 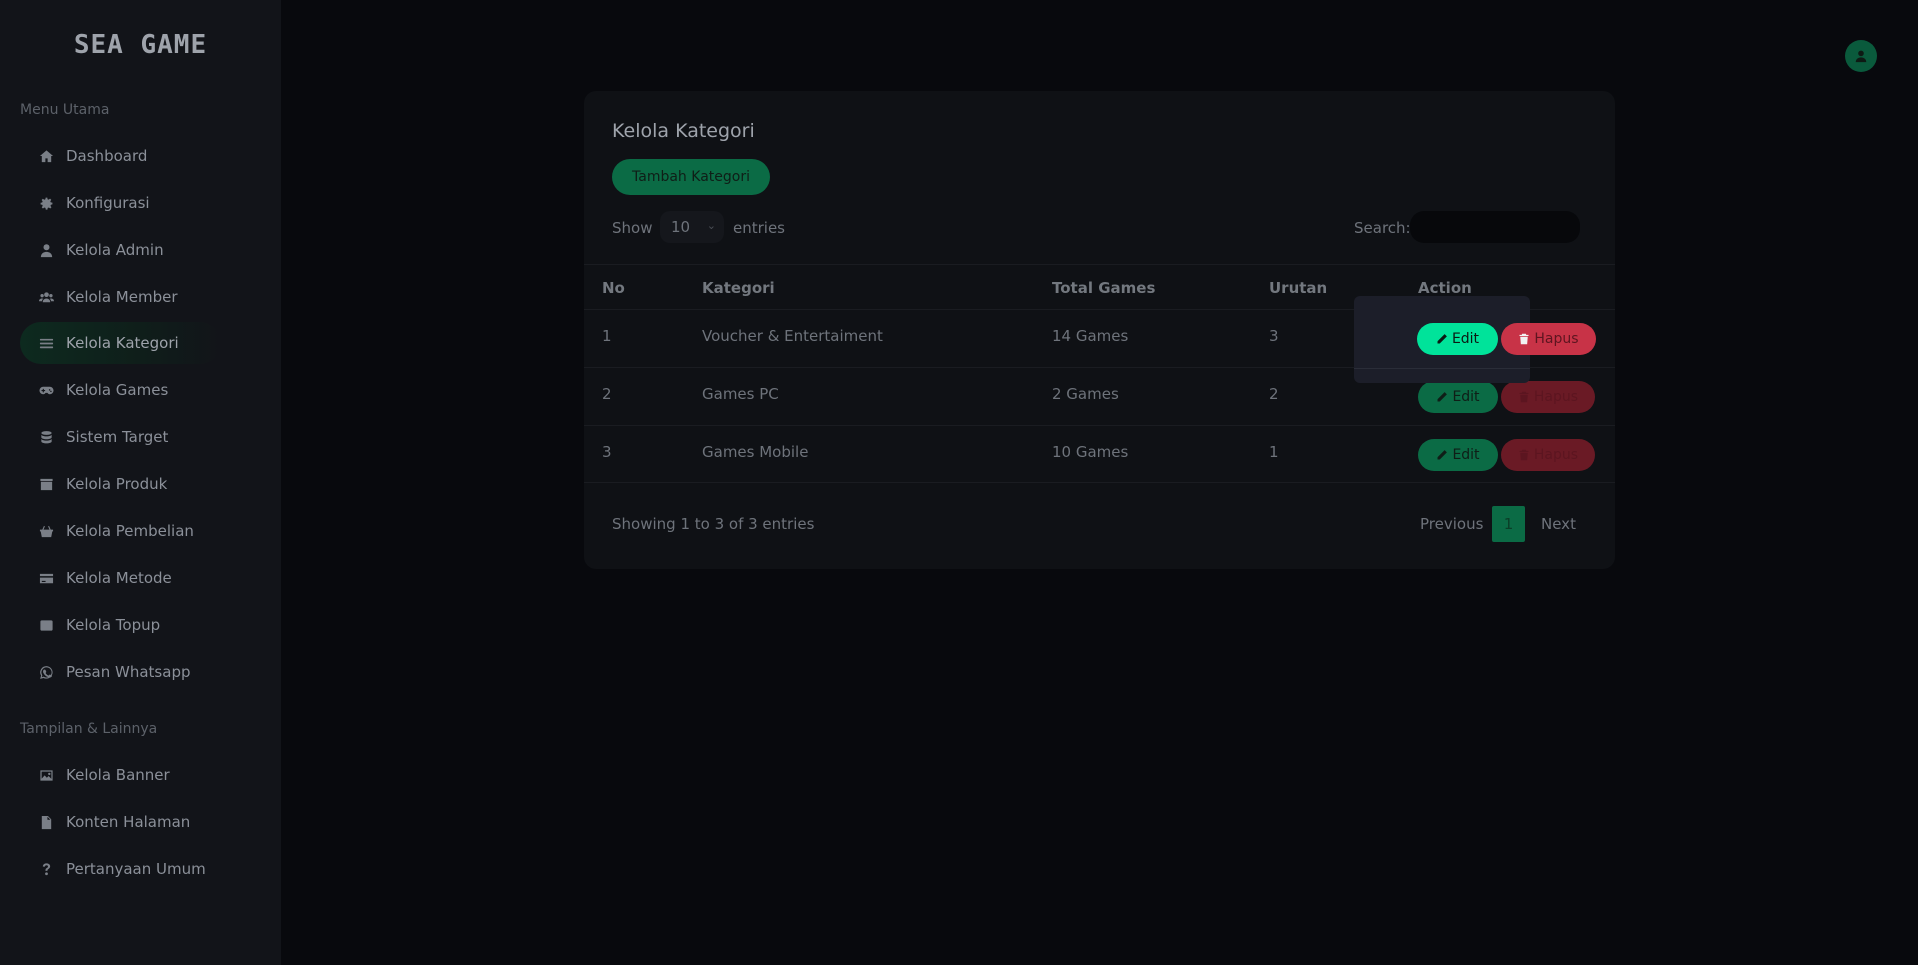 What do you see at coordinates (691, 177) in the screenshot?
I see `add-category-button: Tambah Kategori` at bounding box center [691, 177].